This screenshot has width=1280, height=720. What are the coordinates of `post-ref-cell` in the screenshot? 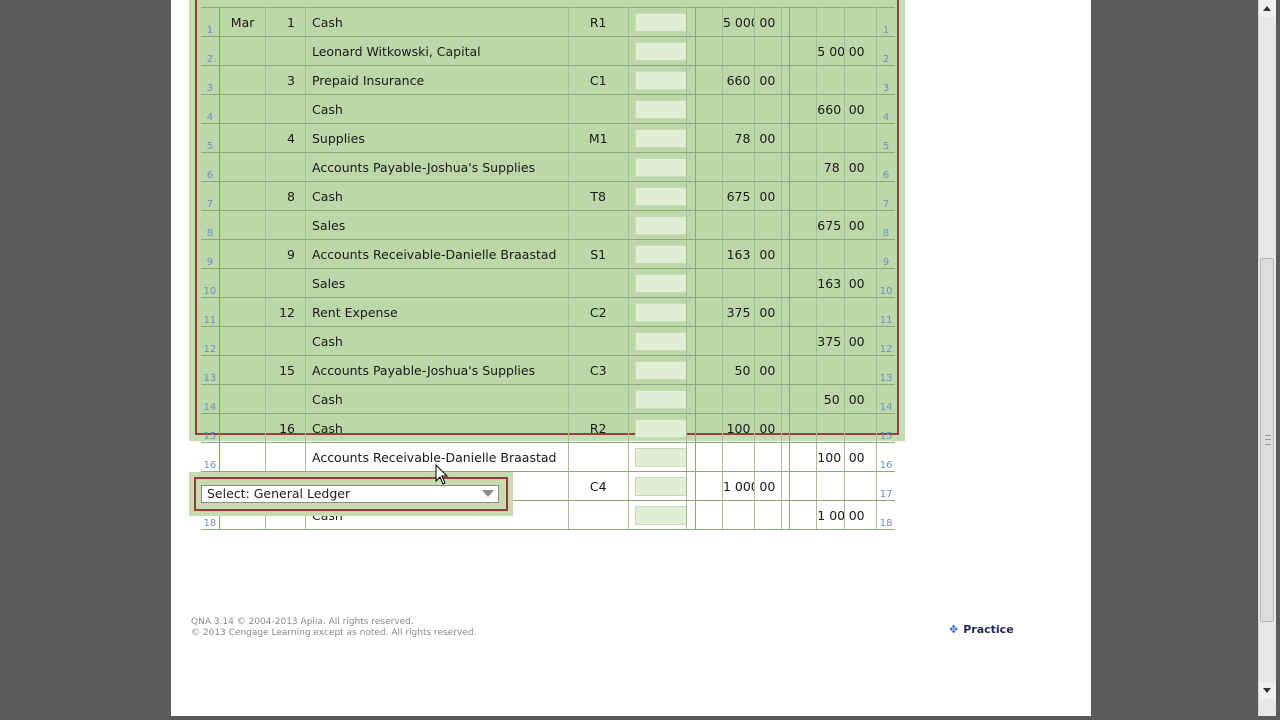 It's located at (598, 515).